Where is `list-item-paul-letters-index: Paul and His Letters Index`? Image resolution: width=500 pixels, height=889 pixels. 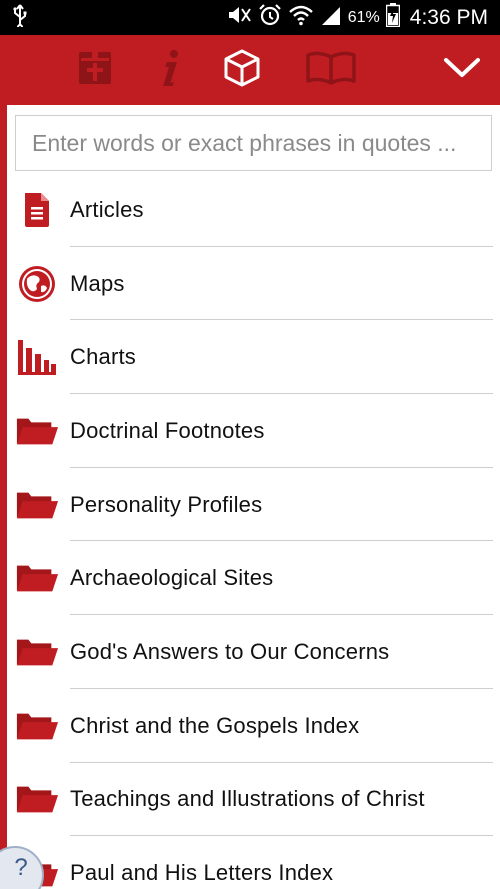
list-item-paul-letters-index: Paul and His Letters Index is located at coordinates (253, 862).